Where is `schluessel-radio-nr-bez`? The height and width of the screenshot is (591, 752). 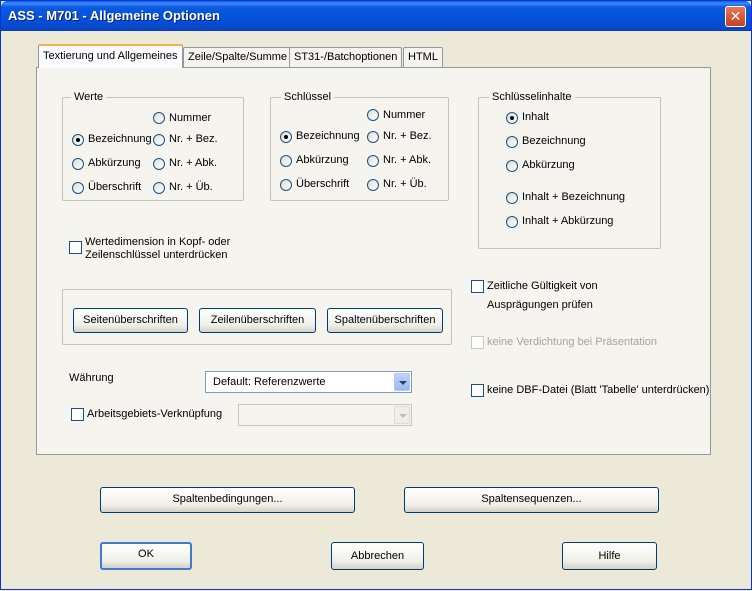 schluessel-radio-nr-bez is located at coordinates (373, 137).